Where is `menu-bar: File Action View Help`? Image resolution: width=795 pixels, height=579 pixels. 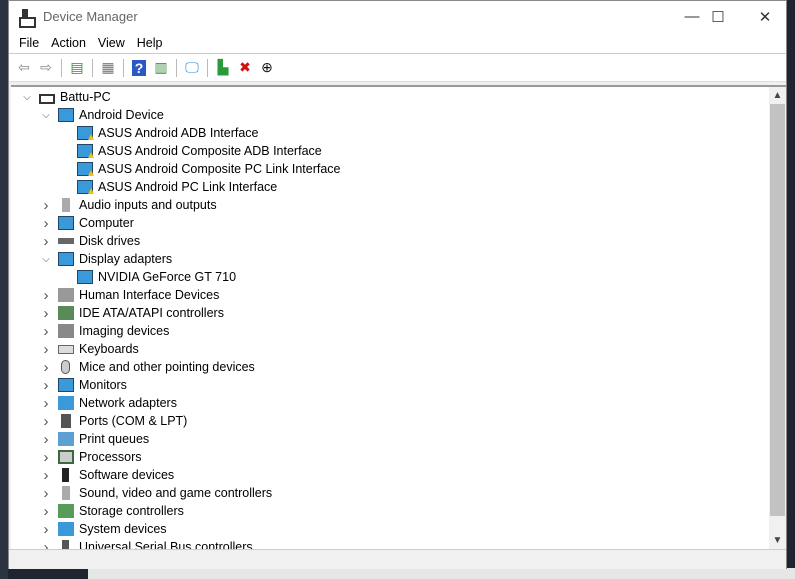 menu-bar: File Action View Help is located at coordinates (397, 43).